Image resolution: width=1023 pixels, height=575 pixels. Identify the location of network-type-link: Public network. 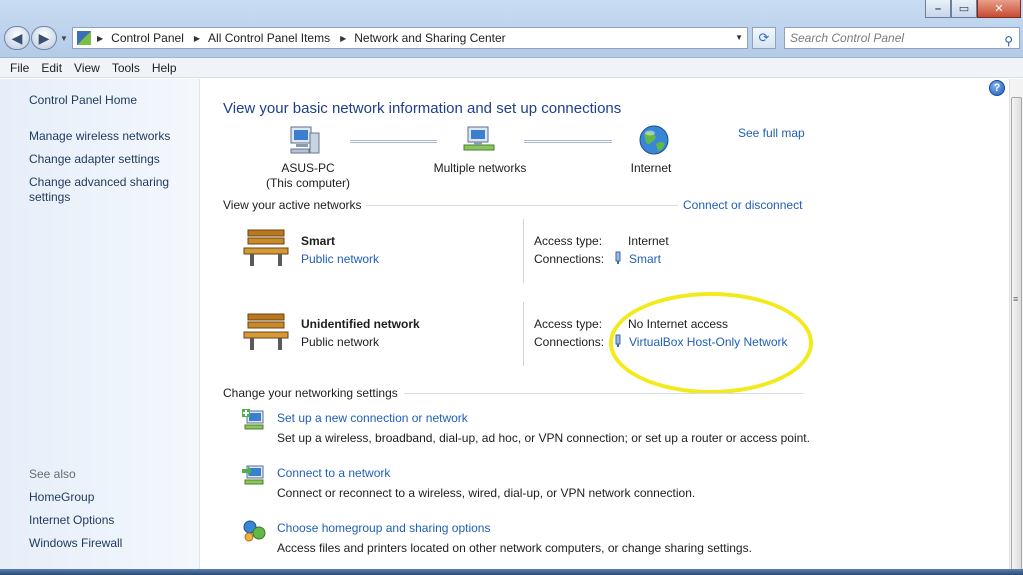
(340, 259).